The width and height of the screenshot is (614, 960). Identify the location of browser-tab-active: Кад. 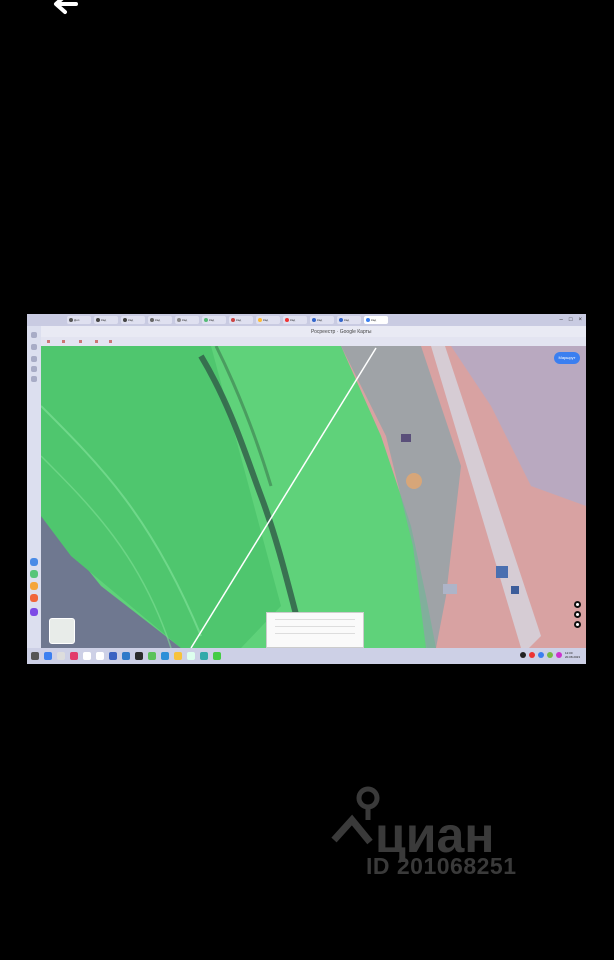
(376, 320).